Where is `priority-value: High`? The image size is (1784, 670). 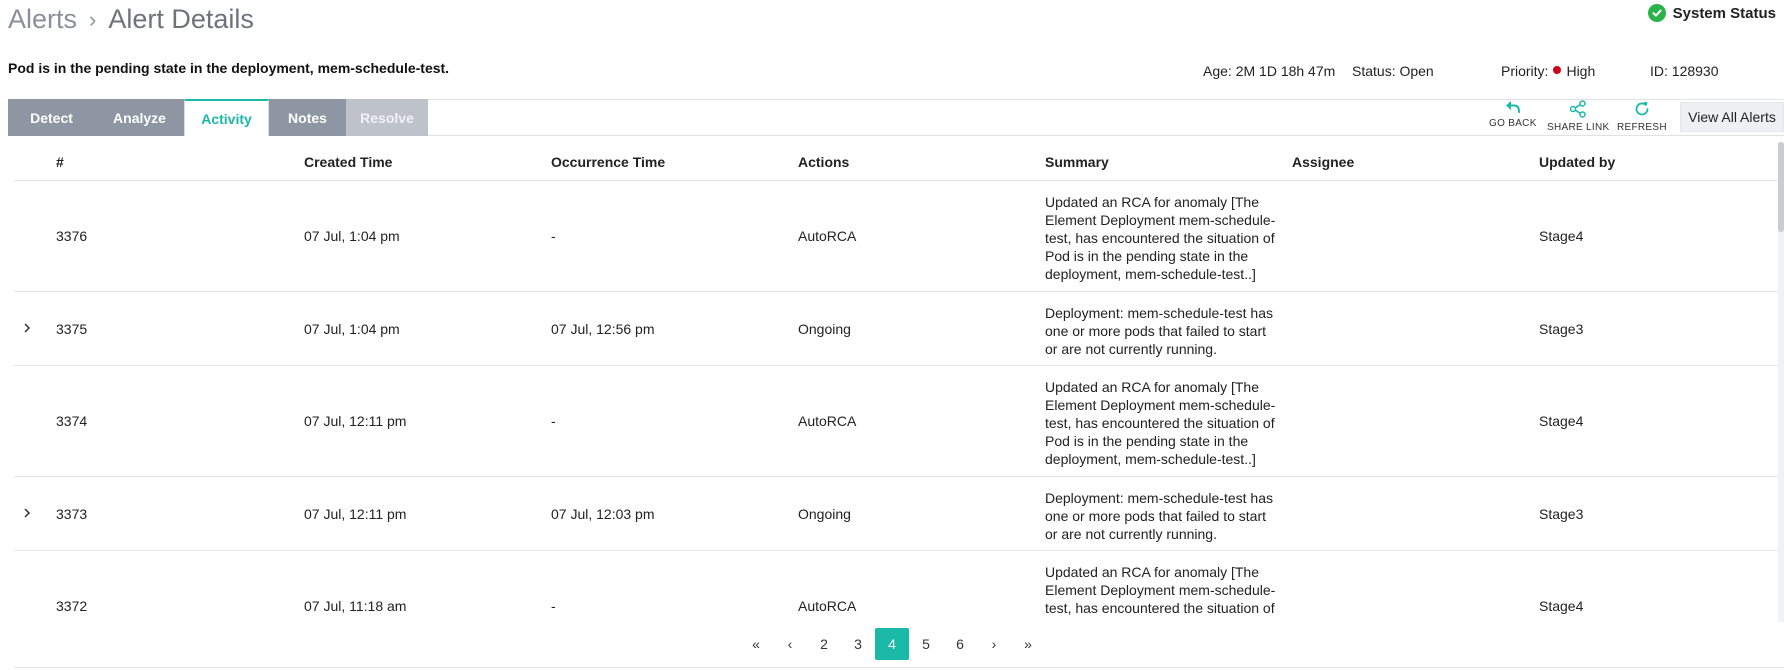 priority-value: High is located at coordinates (1581, 71).